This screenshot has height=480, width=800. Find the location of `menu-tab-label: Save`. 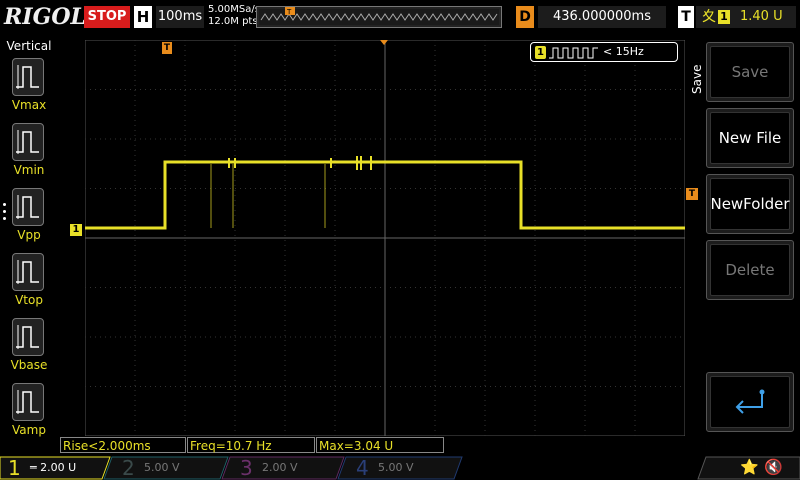

menu-tab-label: Save is located at coordinates (697, 79).